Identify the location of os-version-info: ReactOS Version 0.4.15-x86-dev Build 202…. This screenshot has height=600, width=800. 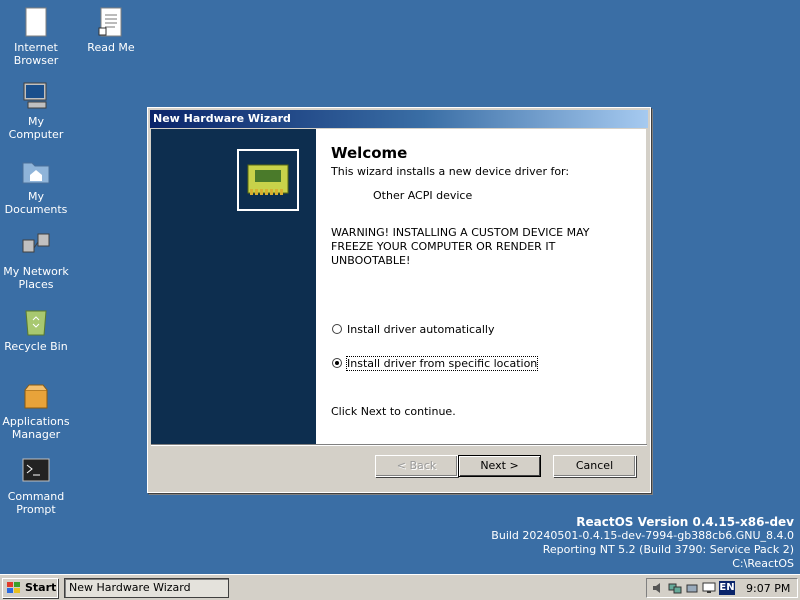
(642, 543).